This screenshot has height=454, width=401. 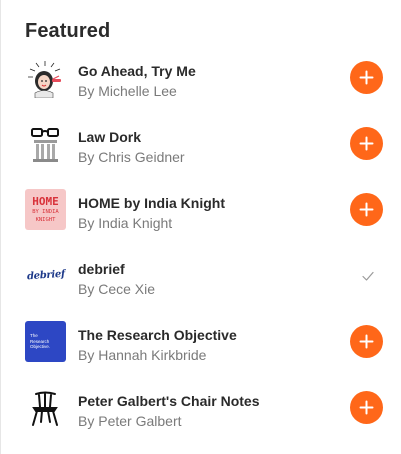 What do you see at coordinates (131, 157) in the screenshot?
I see `publication-author: By Chris Geidner` at bounding box center [131, 157].